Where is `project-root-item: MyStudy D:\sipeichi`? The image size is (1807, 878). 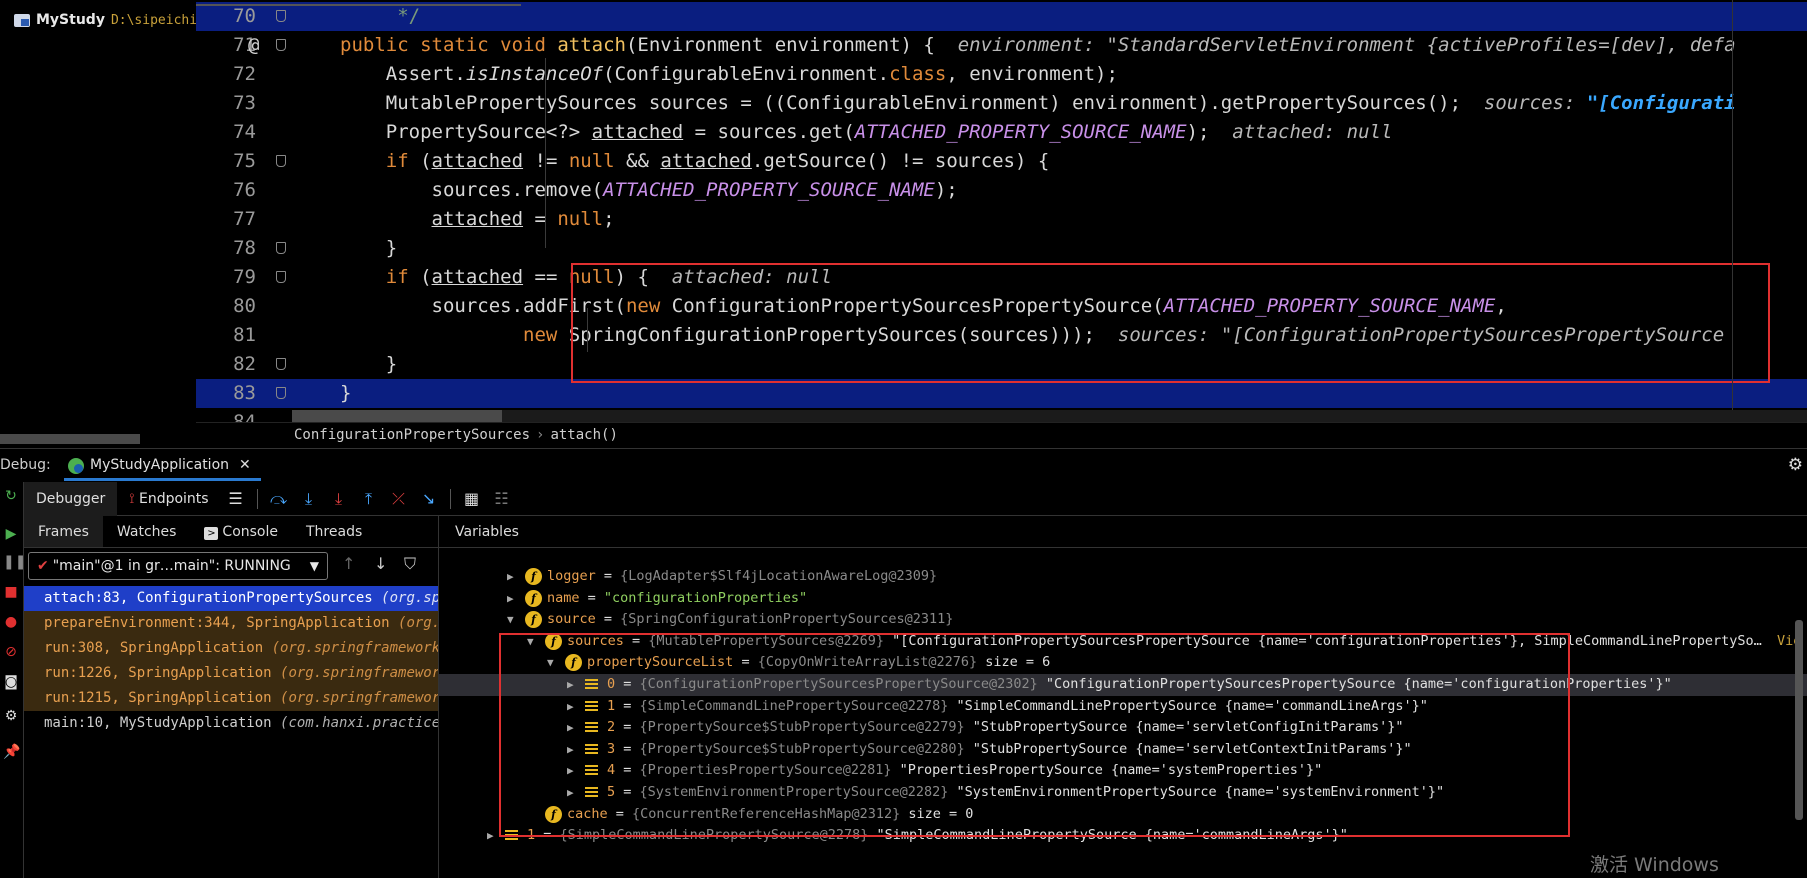 project-root-item: MyStudy D:\sipeichi is located at coordinates (105, 20).